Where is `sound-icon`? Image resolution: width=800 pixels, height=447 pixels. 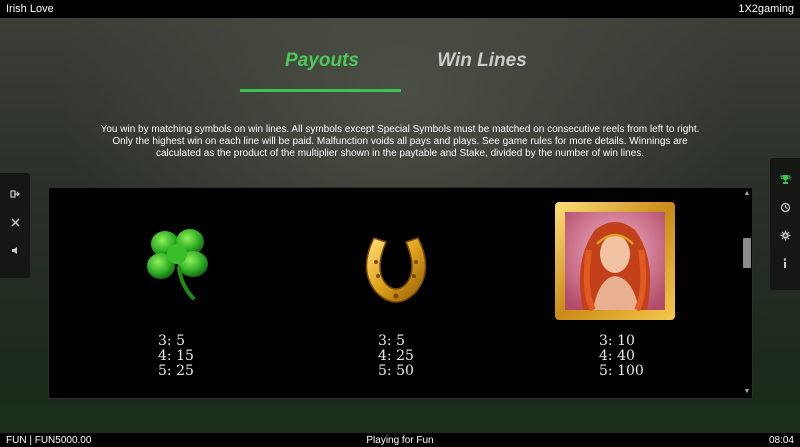
sound-icon is located at coordinates (15, 250).